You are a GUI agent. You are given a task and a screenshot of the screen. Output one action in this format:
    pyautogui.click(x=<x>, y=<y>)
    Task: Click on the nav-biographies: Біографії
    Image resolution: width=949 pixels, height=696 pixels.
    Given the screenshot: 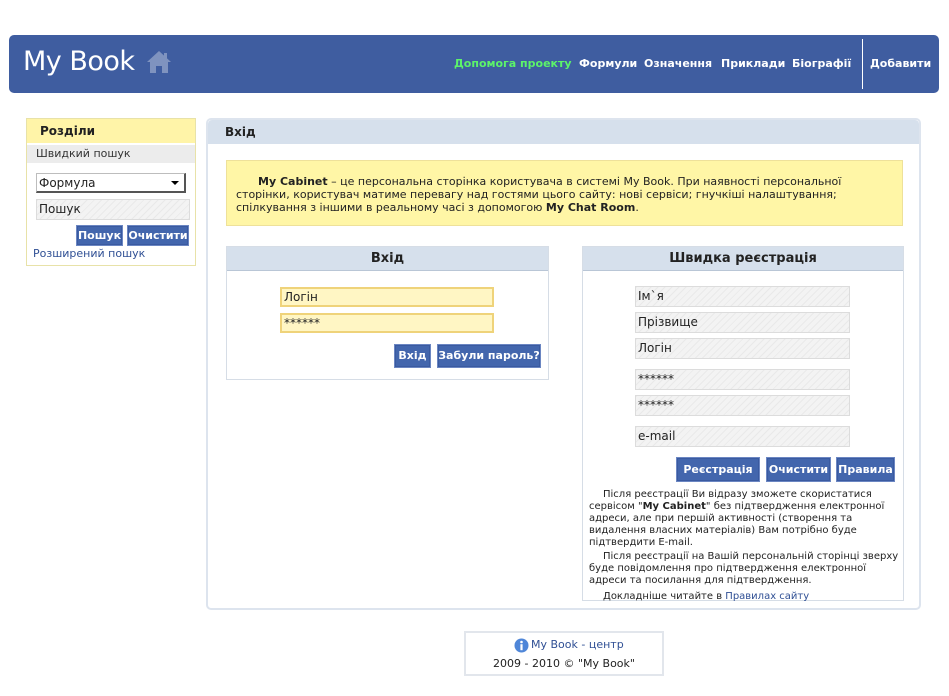 What is the action you would take?
    pyautogui.click(x=821, y=64)
    